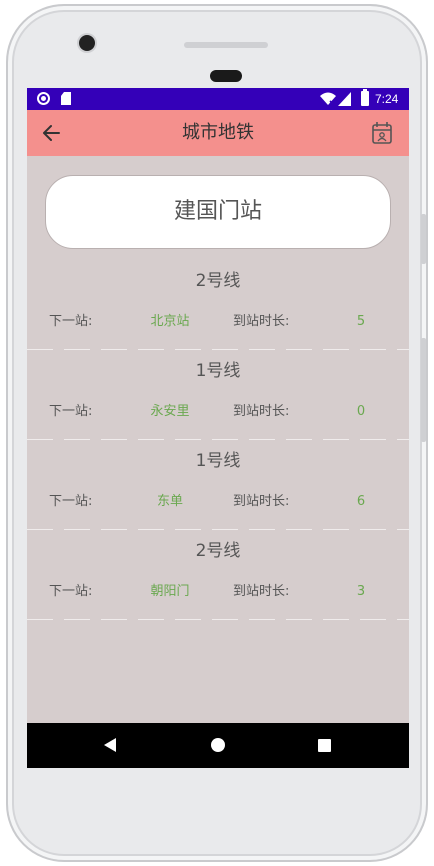 The width and height of the screenshot is (434, 866). Describe the element at coordinates (170, 321) in the screenshot. I see `next-station-value: 北京站` at that location.